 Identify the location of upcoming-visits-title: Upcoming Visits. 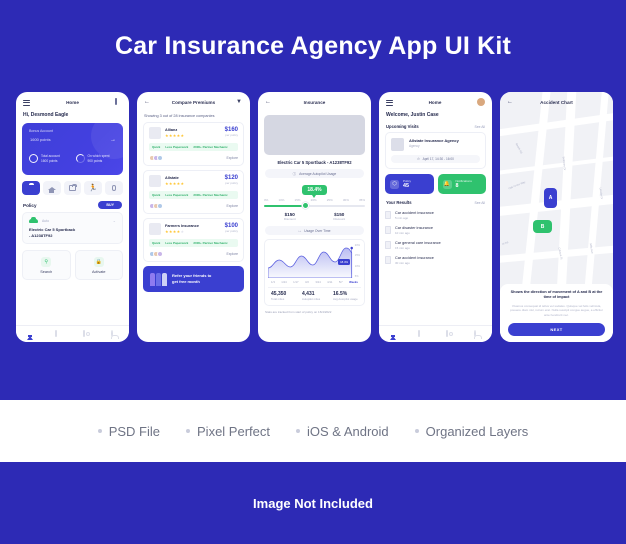
(402, 126).